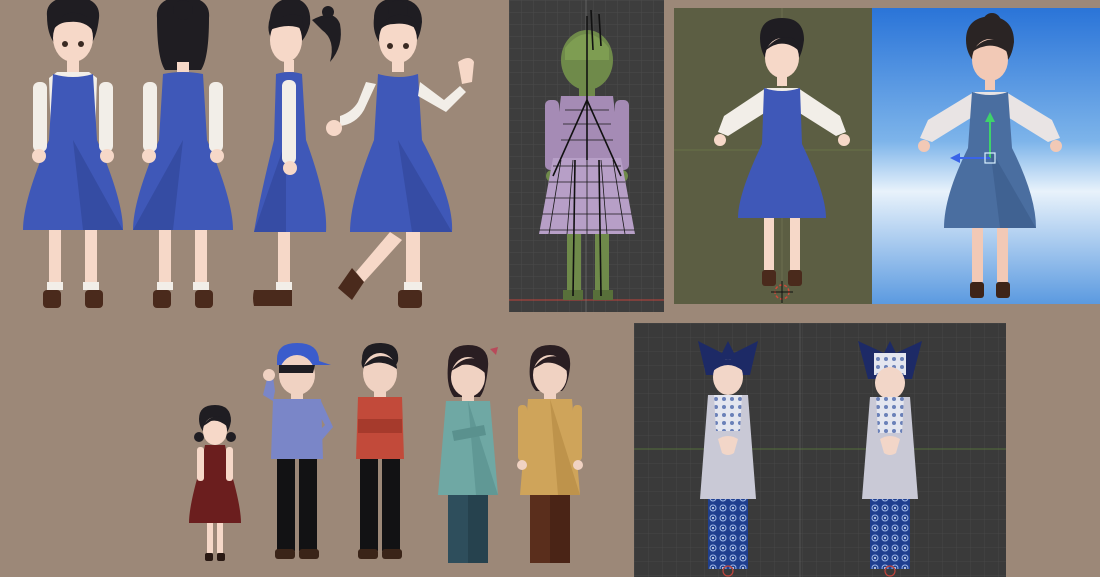 The width and height of the screenshot is (1100, 577). Describe the element at coordinates (73, 154) in the screenshot. I see `girl-front-view` at that location.